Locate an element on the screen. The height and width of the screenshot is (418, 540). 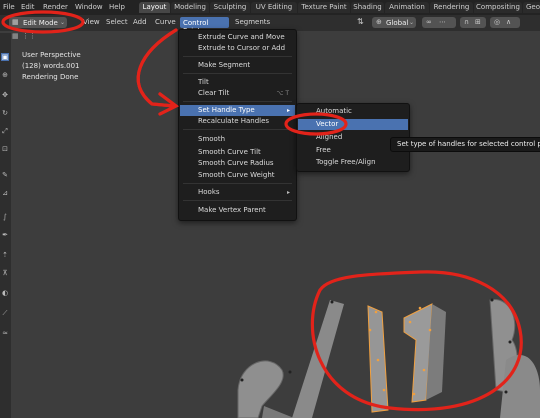
menu-item-extrude-curve-and-move: Extrude Curve and Move is located at coordinates (237, 37).